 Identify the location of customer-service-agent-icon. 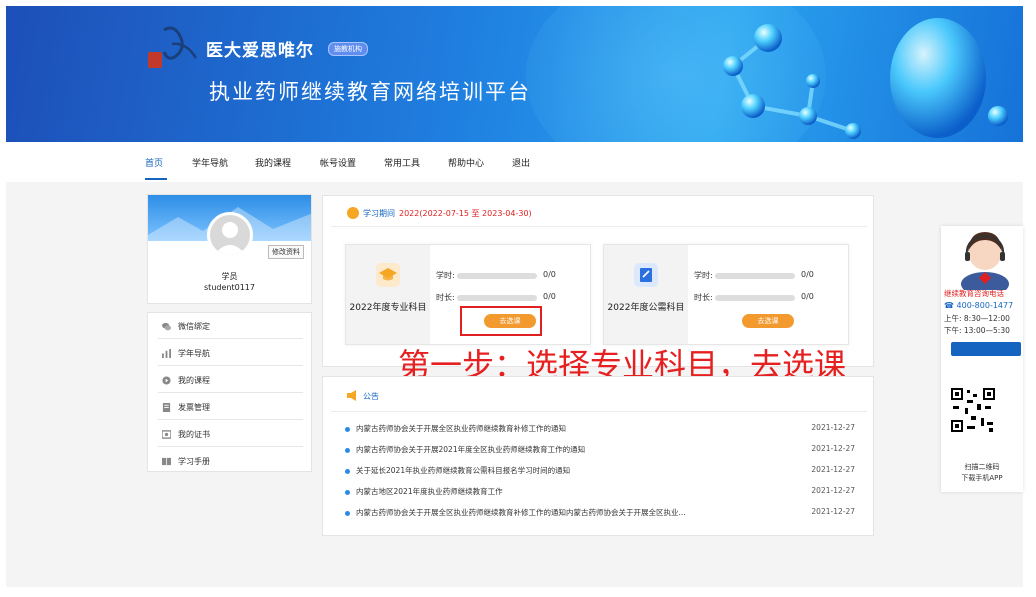
(985, 261).